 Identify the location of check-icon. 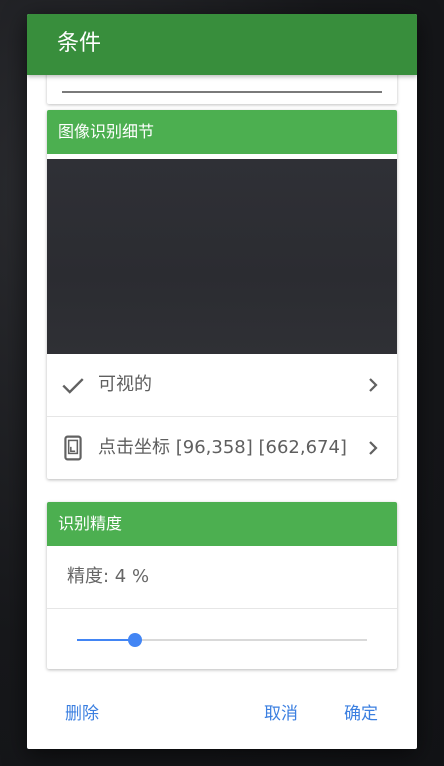
(73, 386).